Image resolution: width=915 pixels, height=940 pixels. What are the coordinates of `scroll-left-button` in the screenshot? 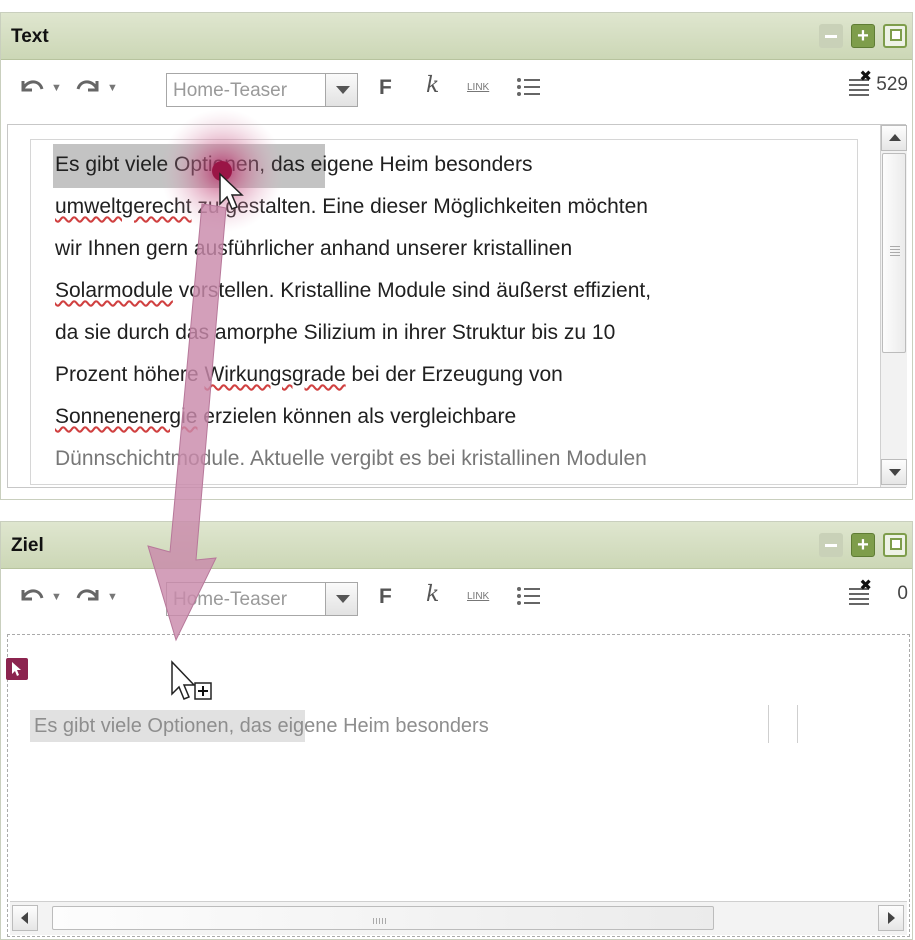 It's located at (25, 918).